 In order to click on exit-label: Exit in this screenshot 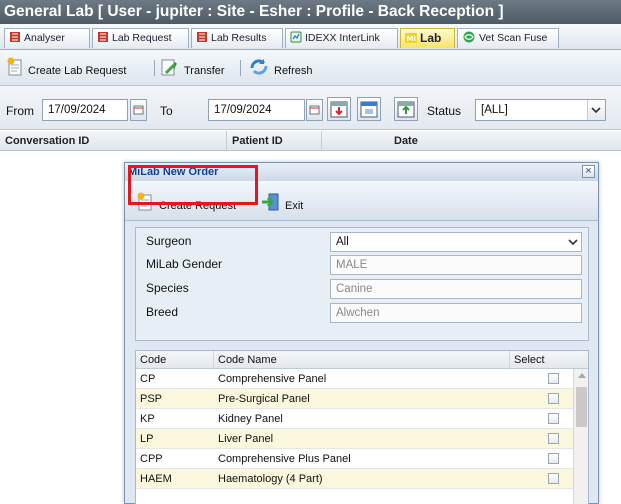, I will do `click(294, 205)`.